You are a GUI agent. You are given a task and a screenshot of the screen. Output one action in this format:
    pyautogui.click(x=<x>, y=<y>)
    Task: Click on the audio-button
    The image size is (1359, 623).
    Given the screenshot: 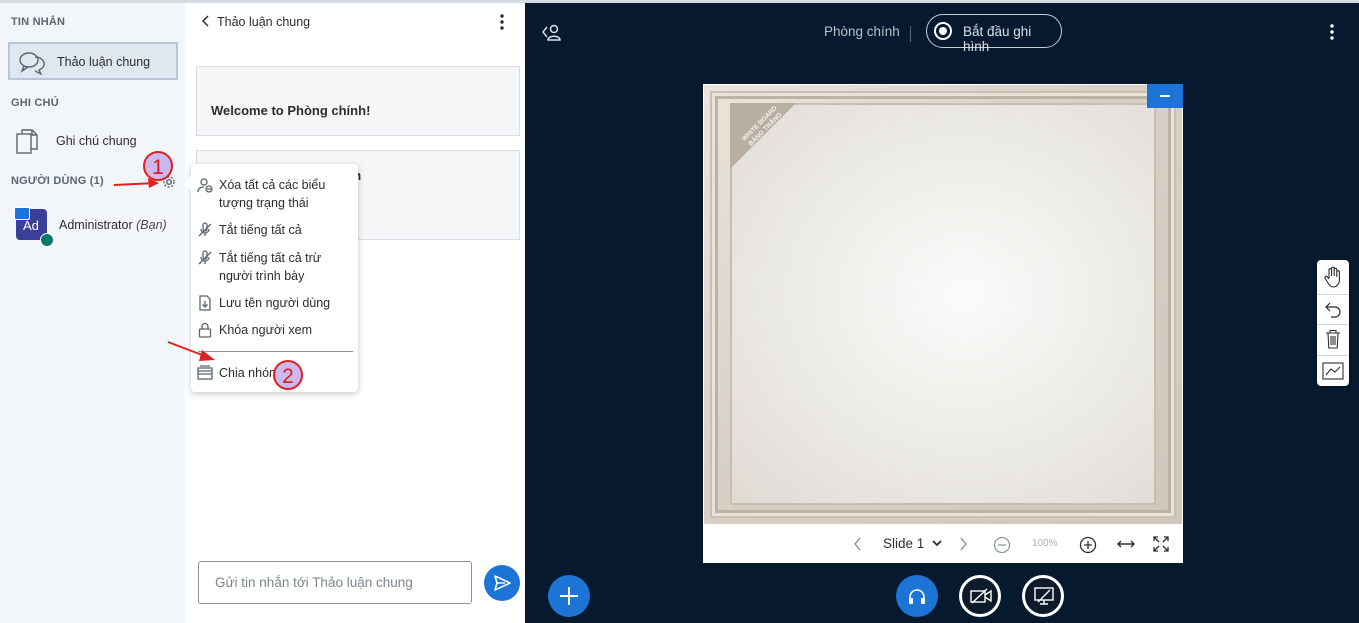 What is the action you would take?
    pyautogui.click(x=917, y=596)
    